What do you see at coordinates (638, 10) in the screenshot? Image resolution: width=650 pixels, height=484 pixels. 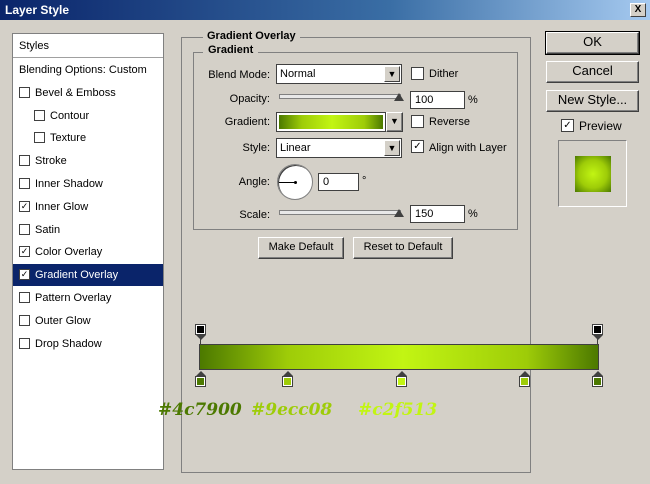 I see `close-button: X` at bounding box center [638, 10].